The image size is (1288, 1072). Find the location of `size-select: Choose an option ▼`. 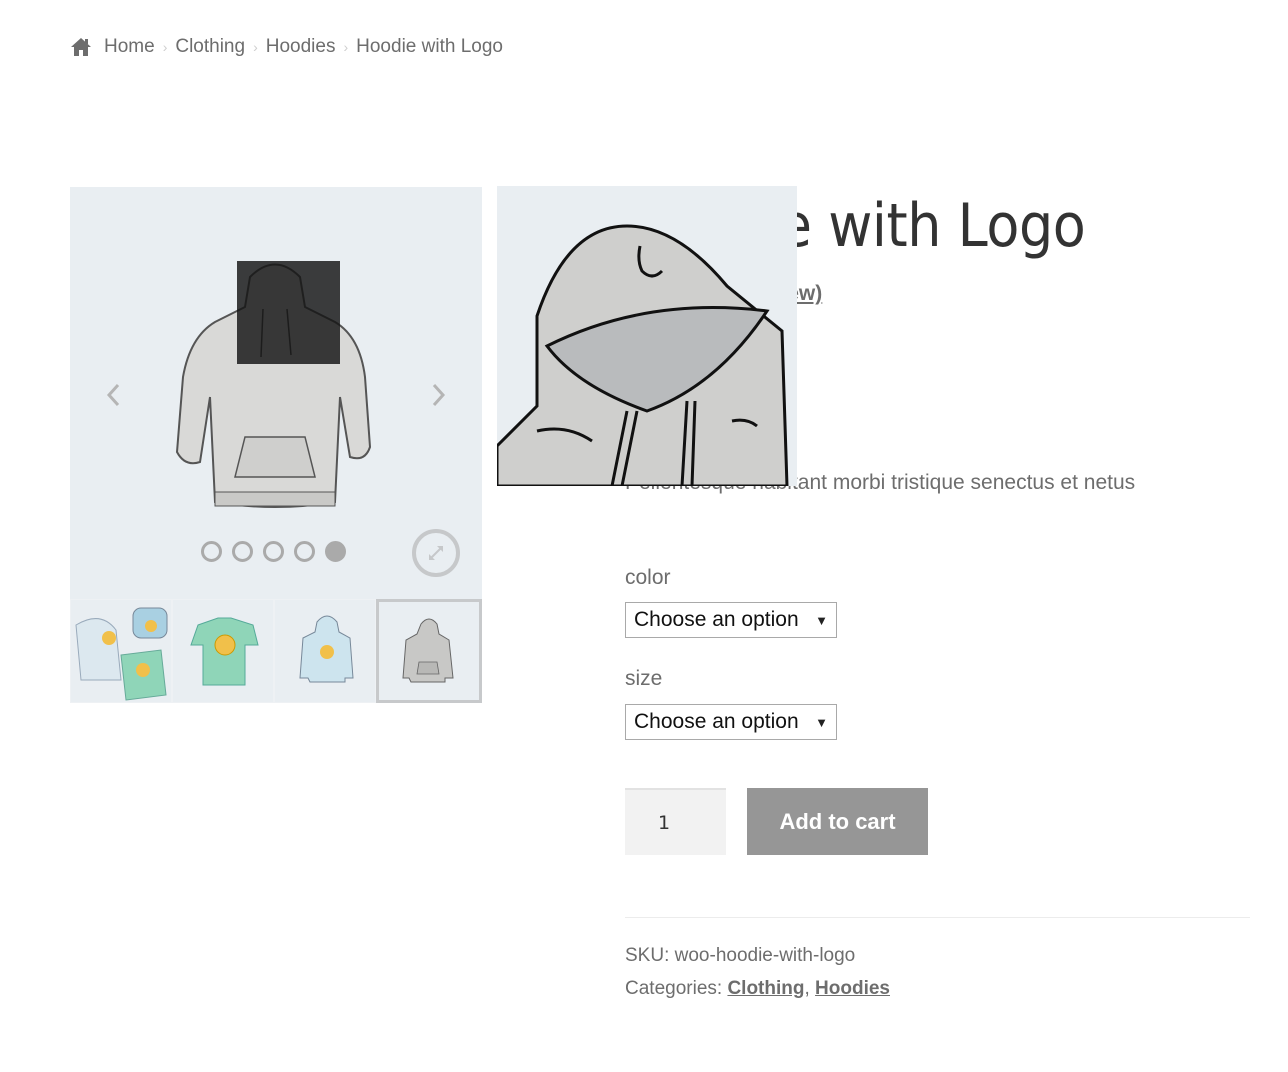

size-select: Choose an option ▼ is located at coordinates (731, 722).